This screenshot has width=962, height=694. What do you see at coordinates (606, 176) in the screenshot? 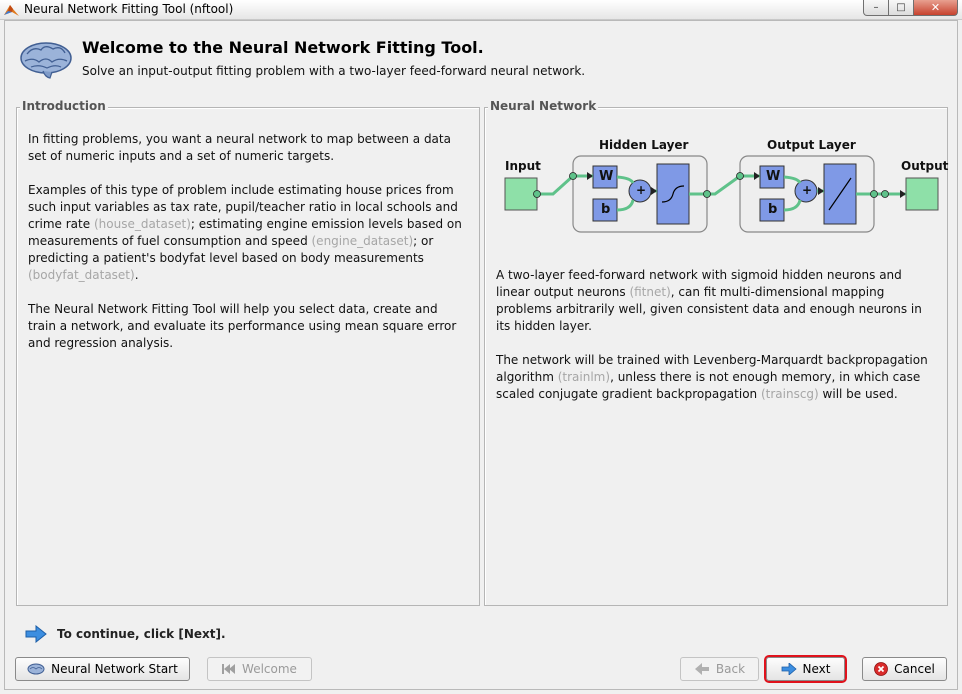
I see `hidden-weight-label: W` at bounding box center [606, 176].